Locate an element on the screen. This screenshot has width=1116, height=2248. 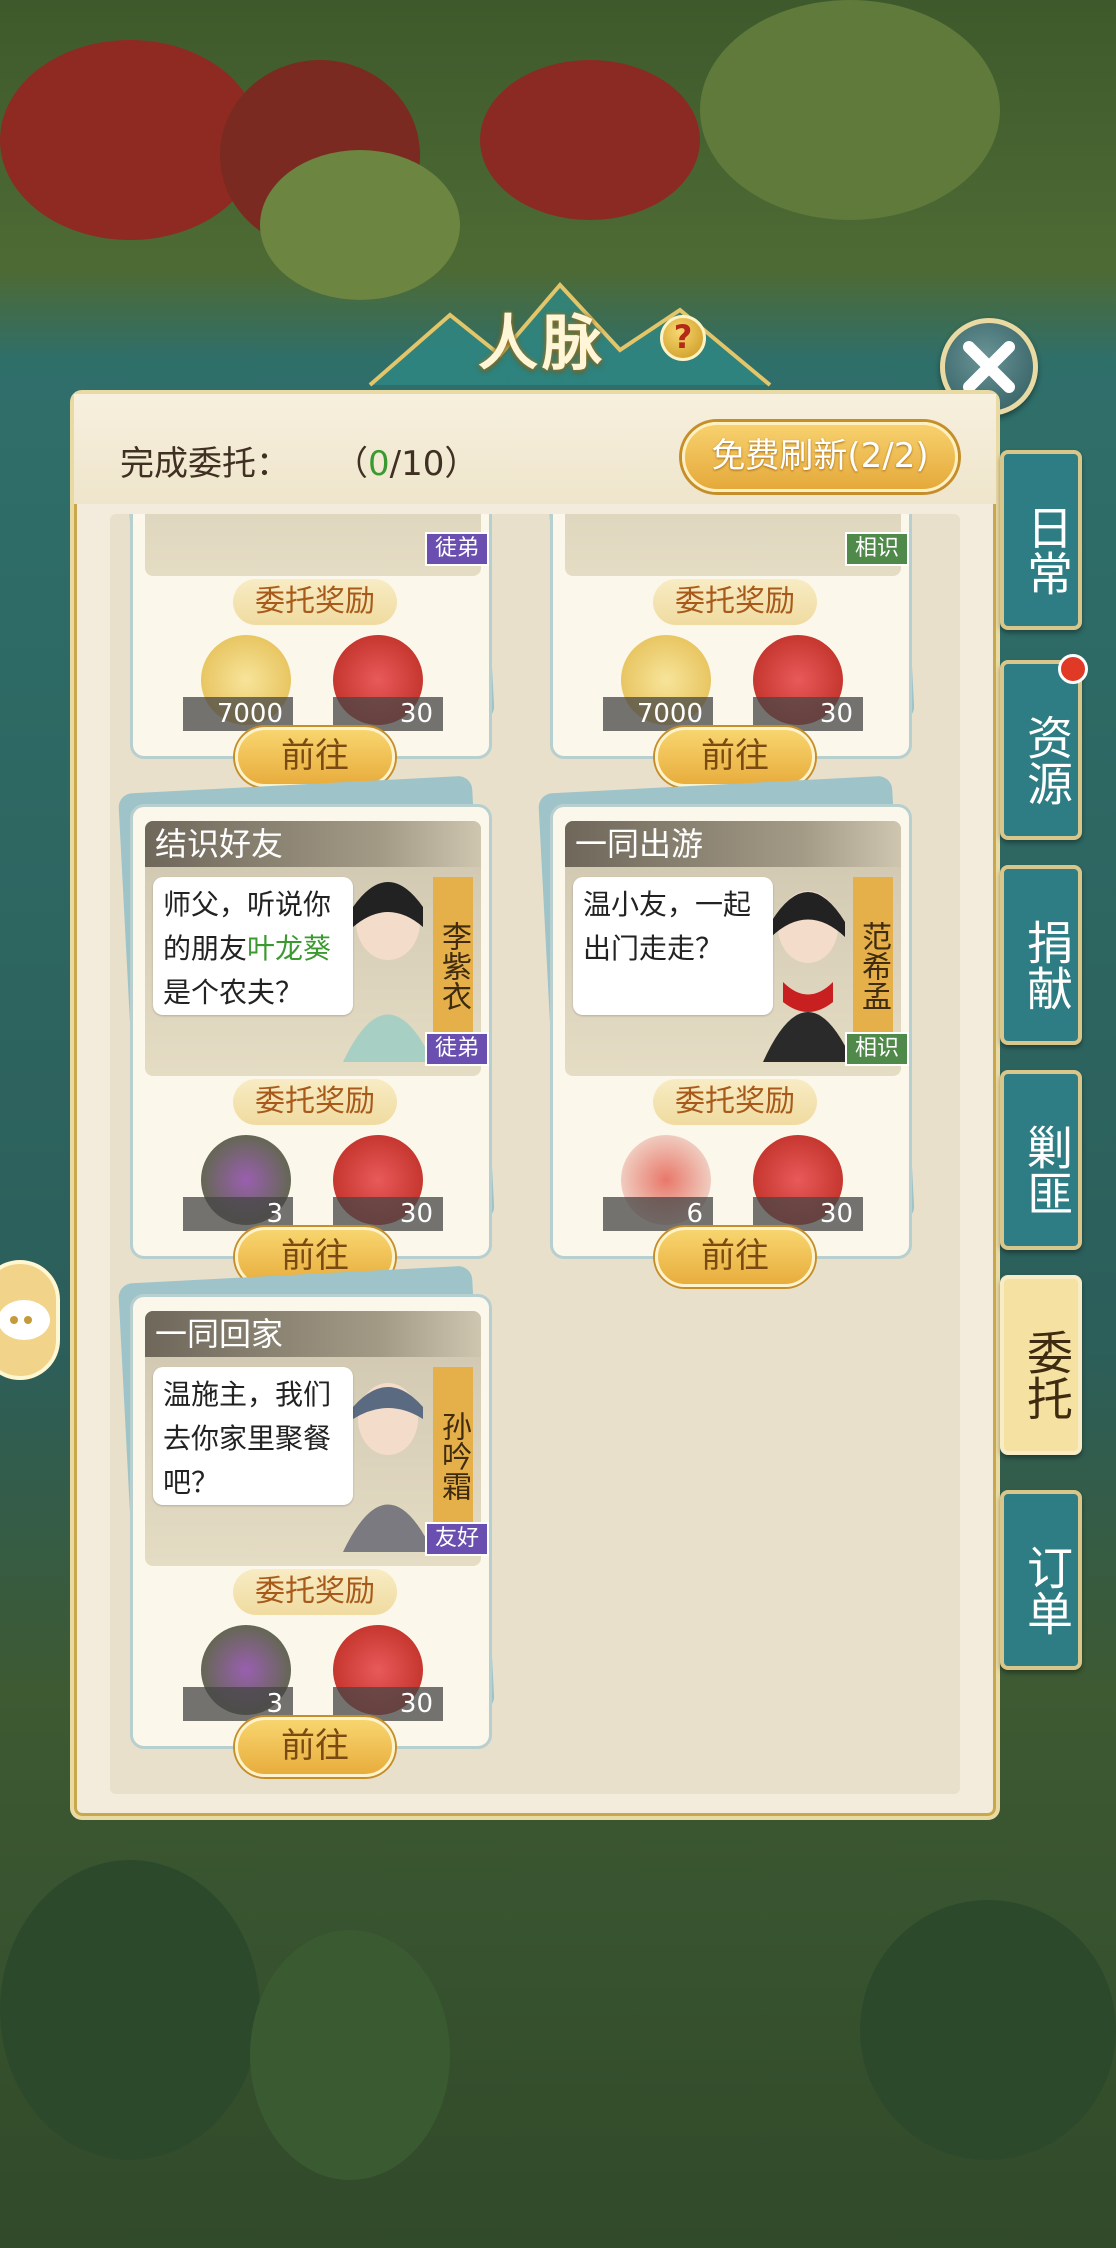
chat-bubble-button is located at coordinates (30, 1320).